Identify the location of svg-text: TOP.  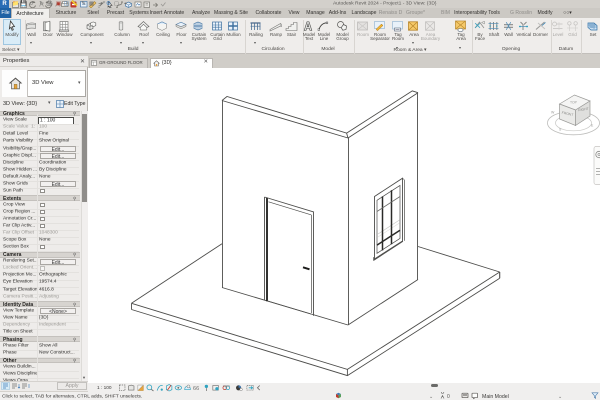
(574, 102).